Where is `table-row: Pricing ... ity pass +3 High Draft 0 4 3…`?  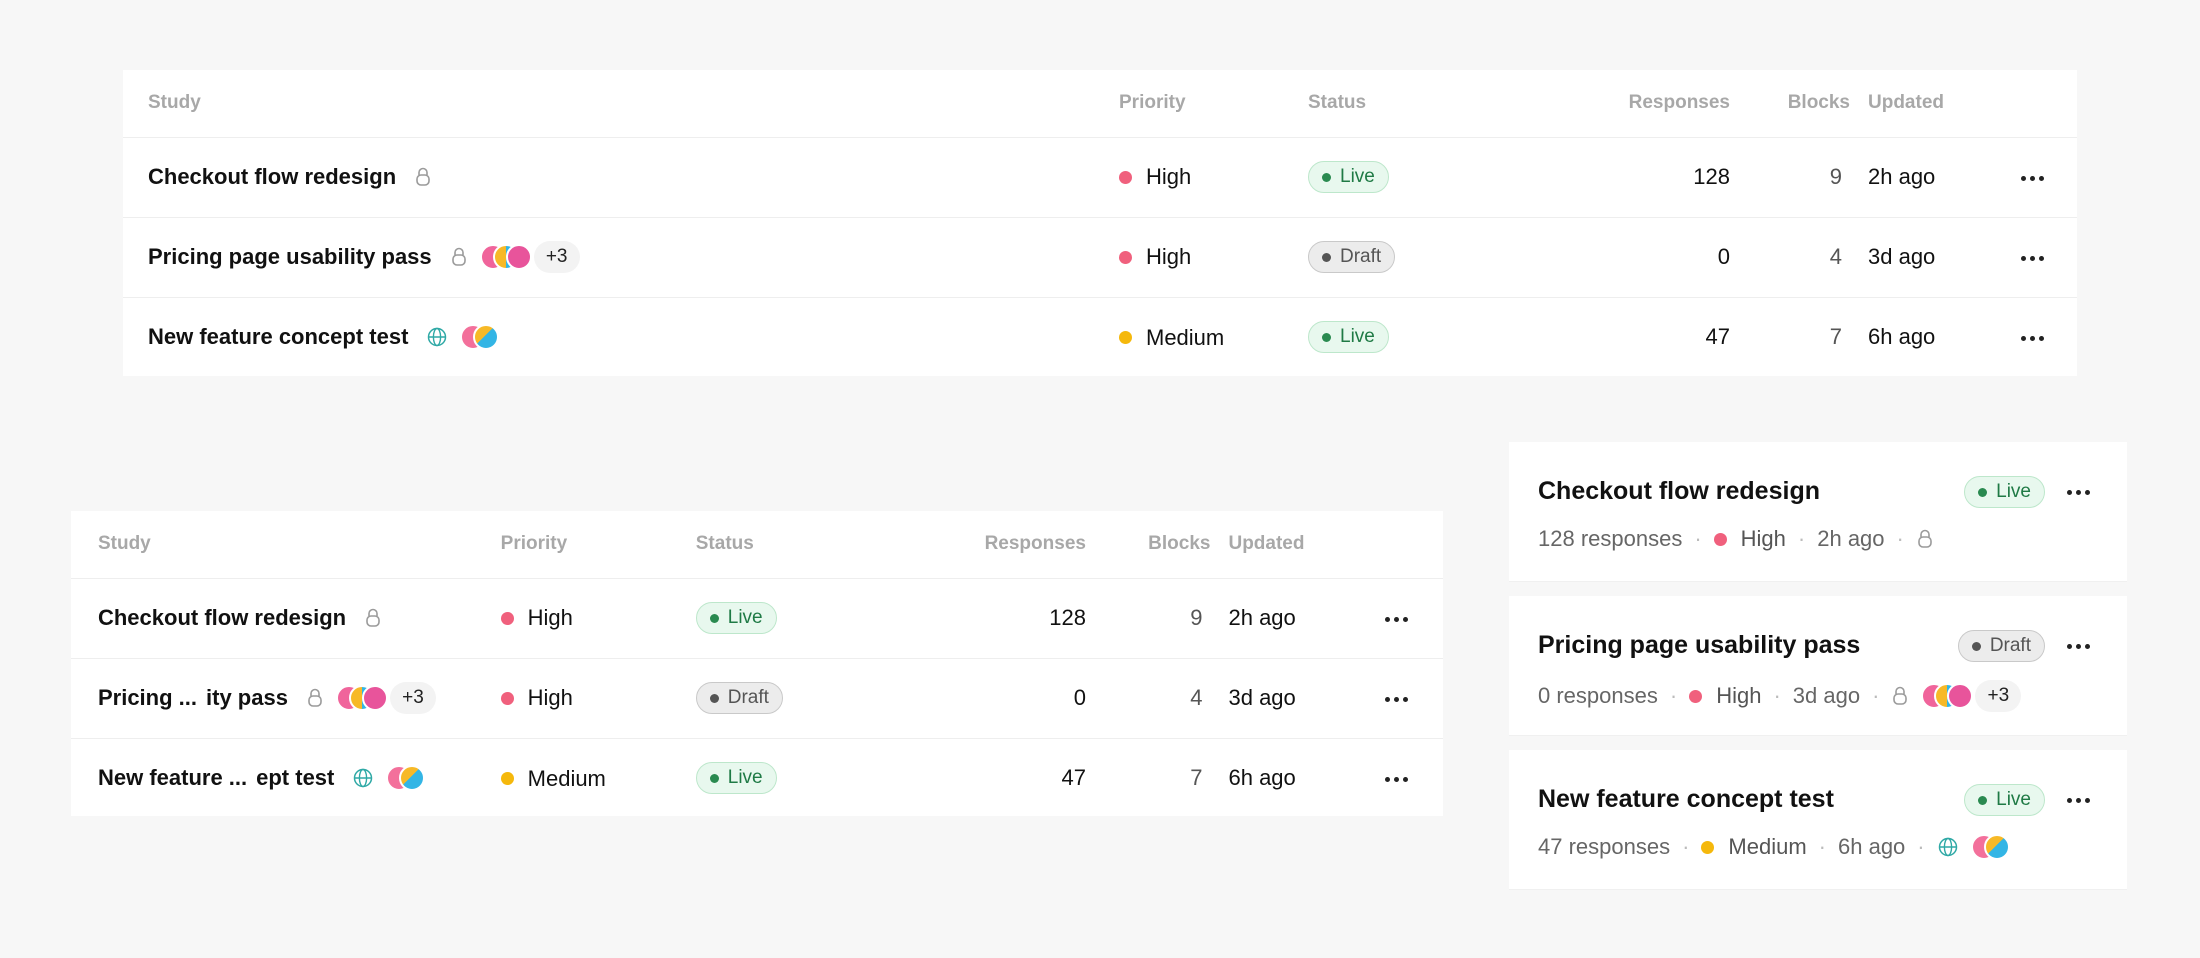
table-row: Pricing ... ity pass +3 High Draft 0 4 3… is located at coordinates (757, 698).